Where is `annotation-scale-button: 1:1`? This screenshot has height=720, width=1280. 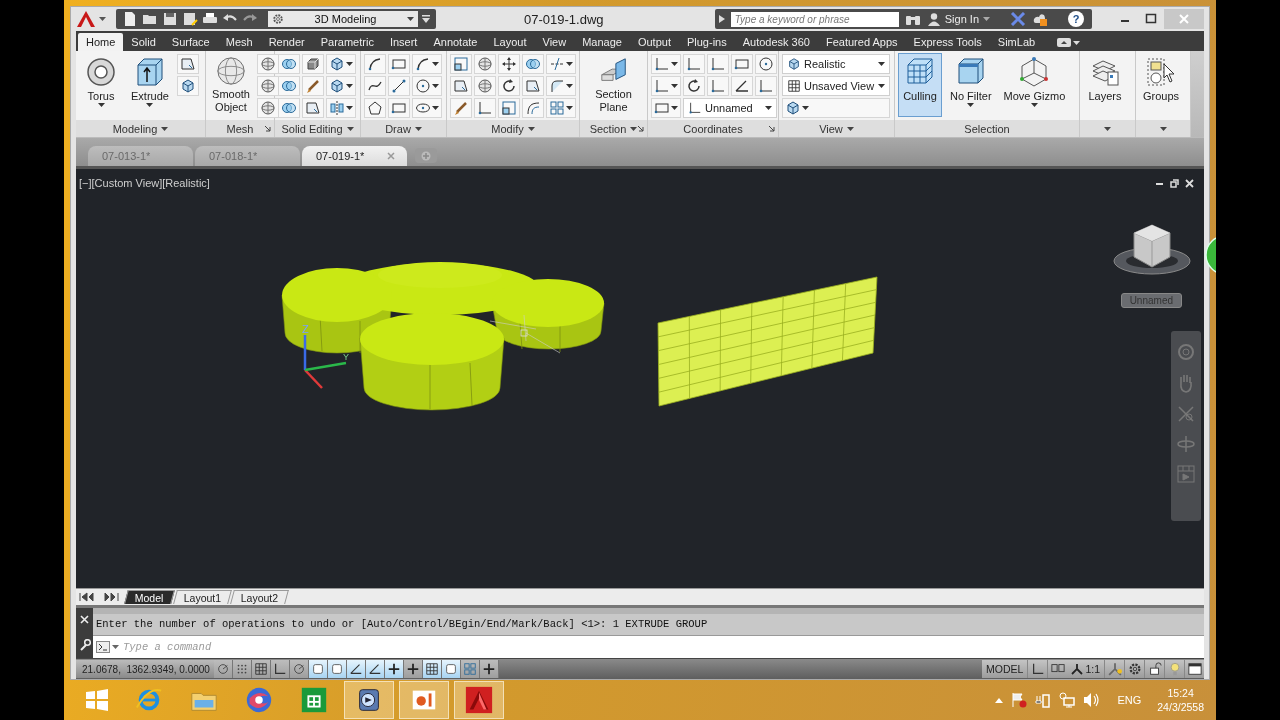
annotation-scale-button: 1:1 is located at coordinates (1085, 669).